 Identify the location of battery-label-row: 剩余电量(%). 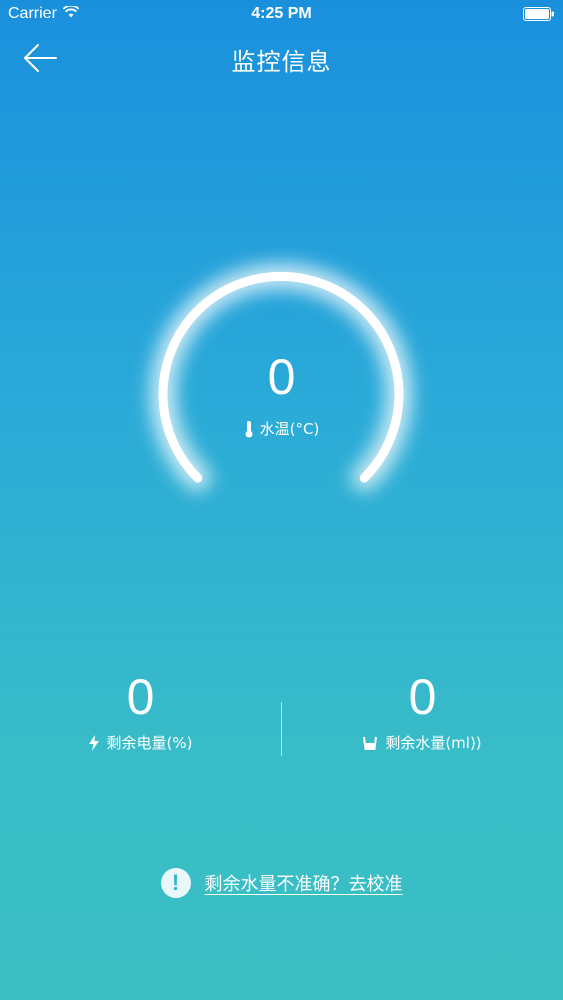
(140, 742).